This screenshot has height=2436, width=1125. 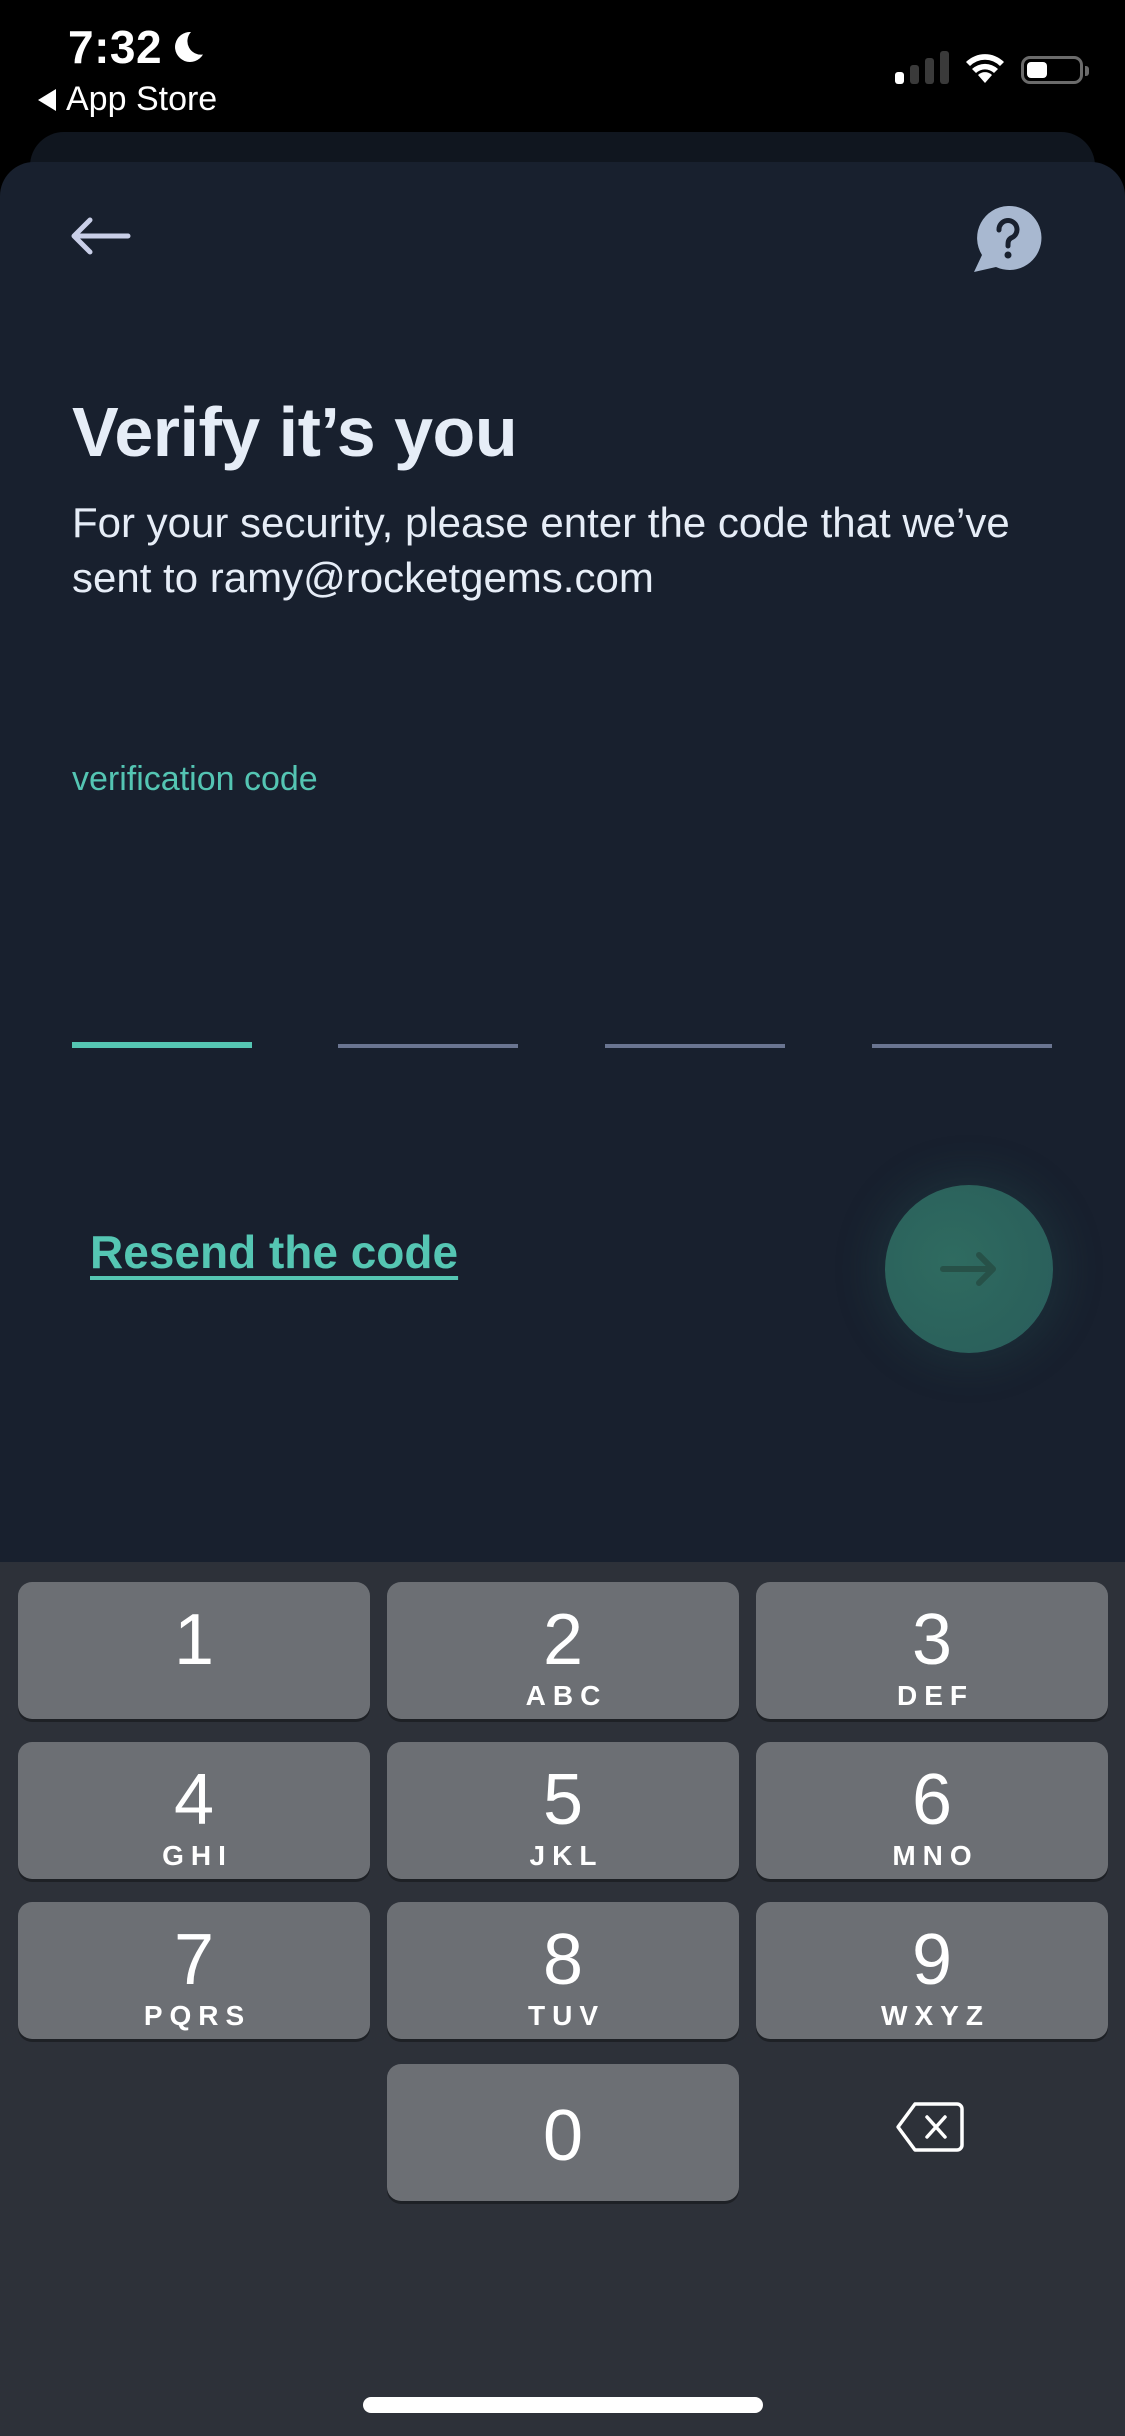 What do you see at coordinates (47, 99) in the screenshot?
I see `back-triangle-icon` at bounding box center [47, 99].